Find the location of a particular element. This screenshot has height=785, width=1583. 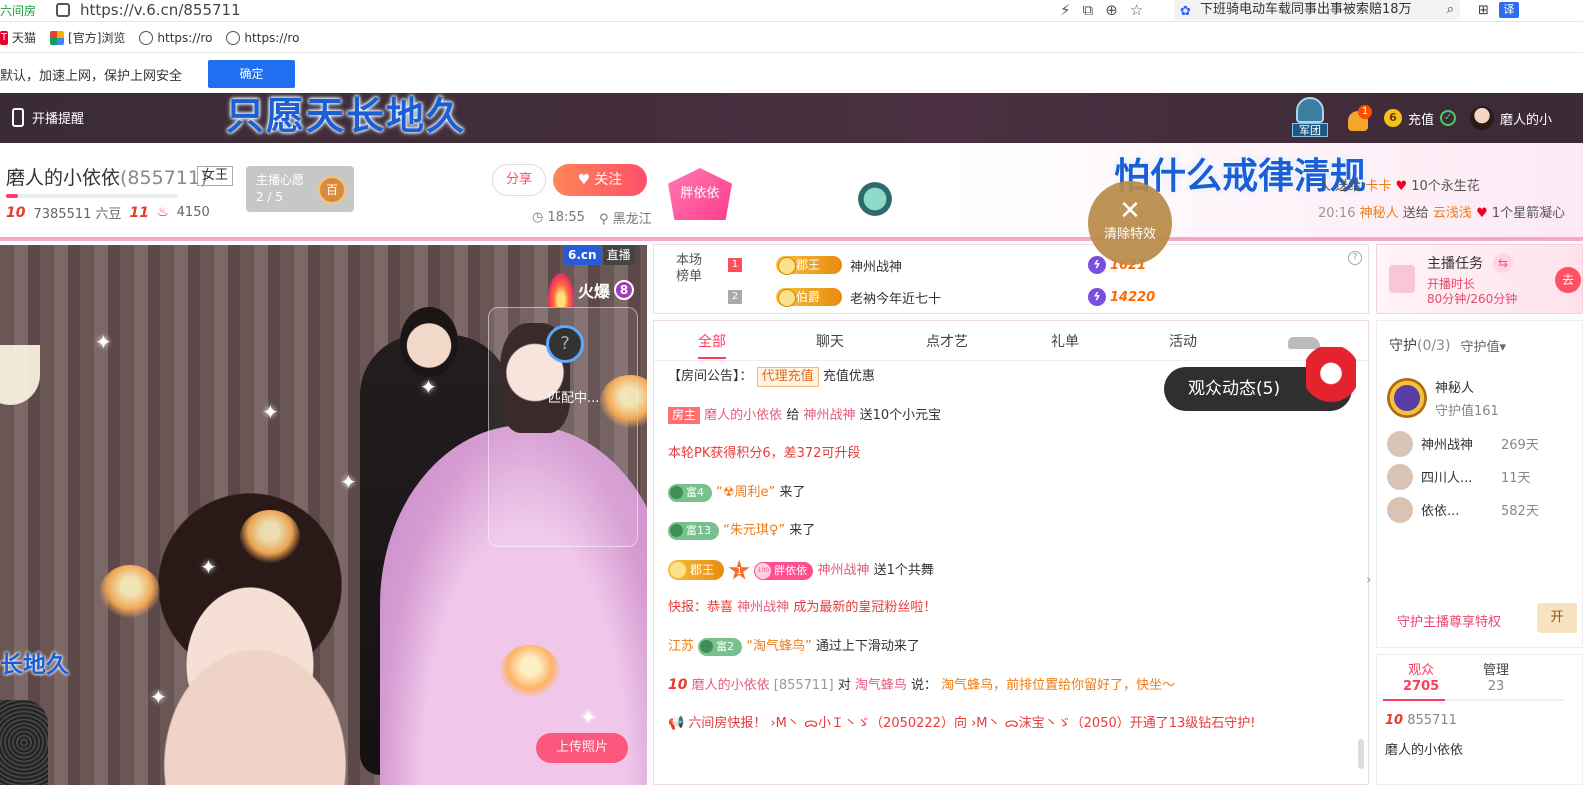

rank-value: ϟ 14220 is located at coordinates (1121, 297).